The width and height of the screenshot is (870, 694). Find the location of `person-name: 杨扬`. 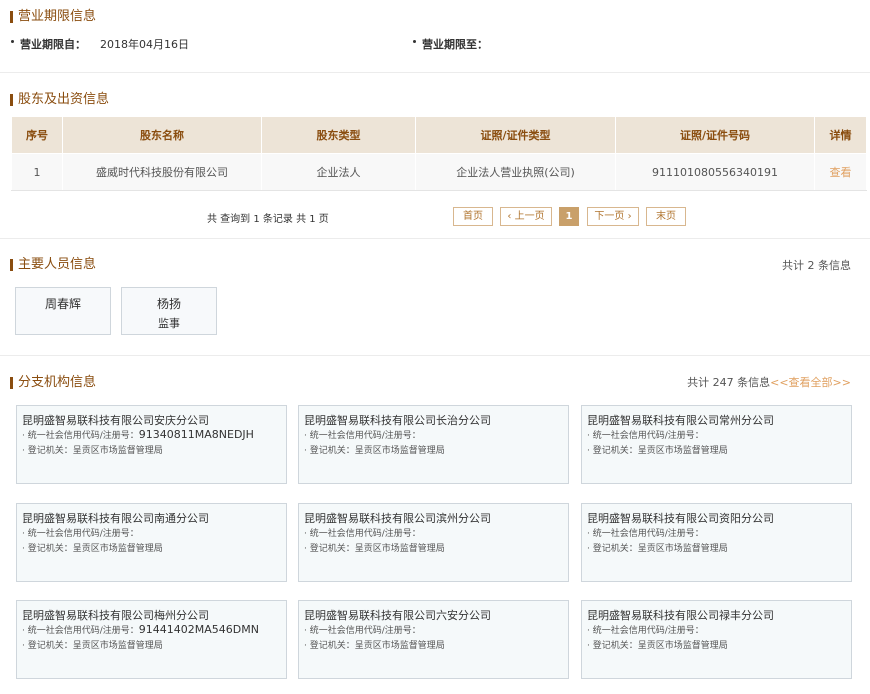

person-name: 杨扬 is located at coordinates (168, 304).